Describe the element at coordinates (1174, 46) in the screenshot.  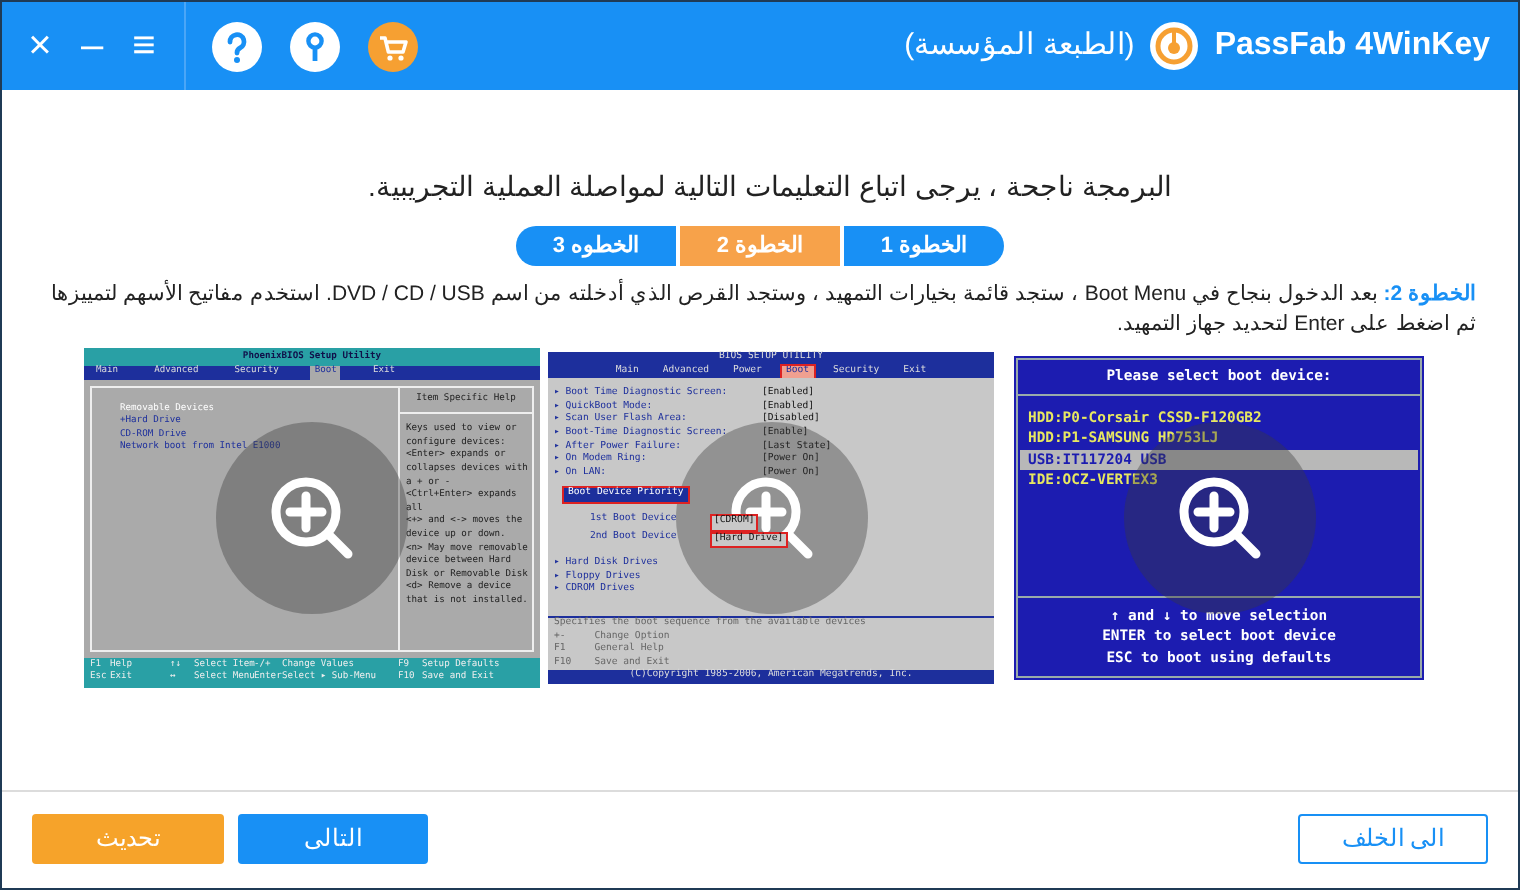
I see `lock-logo-icon` at that location.